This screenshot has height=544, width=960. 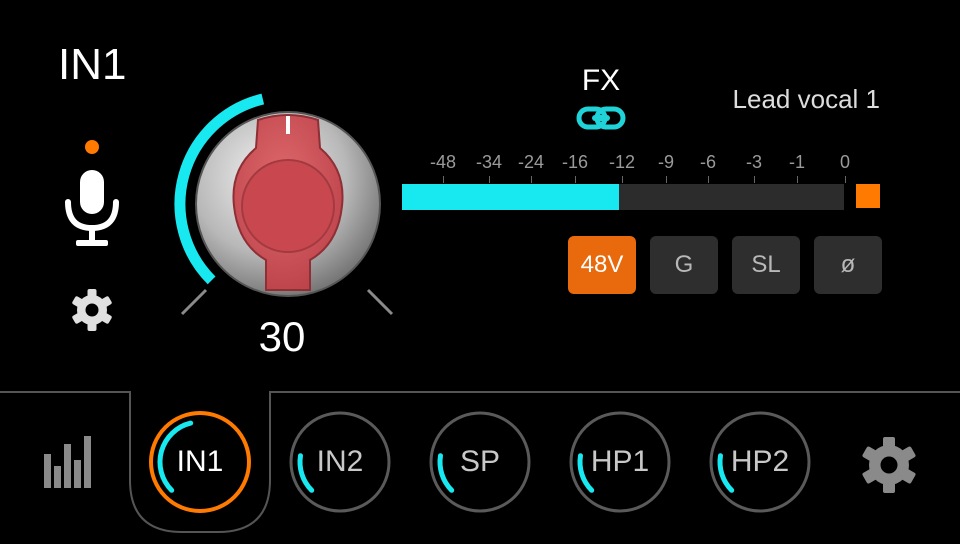 What do you see at coordinates (92, 147) in the screenshot?
I see `input-status-dot` at bounding box center [92, 147].